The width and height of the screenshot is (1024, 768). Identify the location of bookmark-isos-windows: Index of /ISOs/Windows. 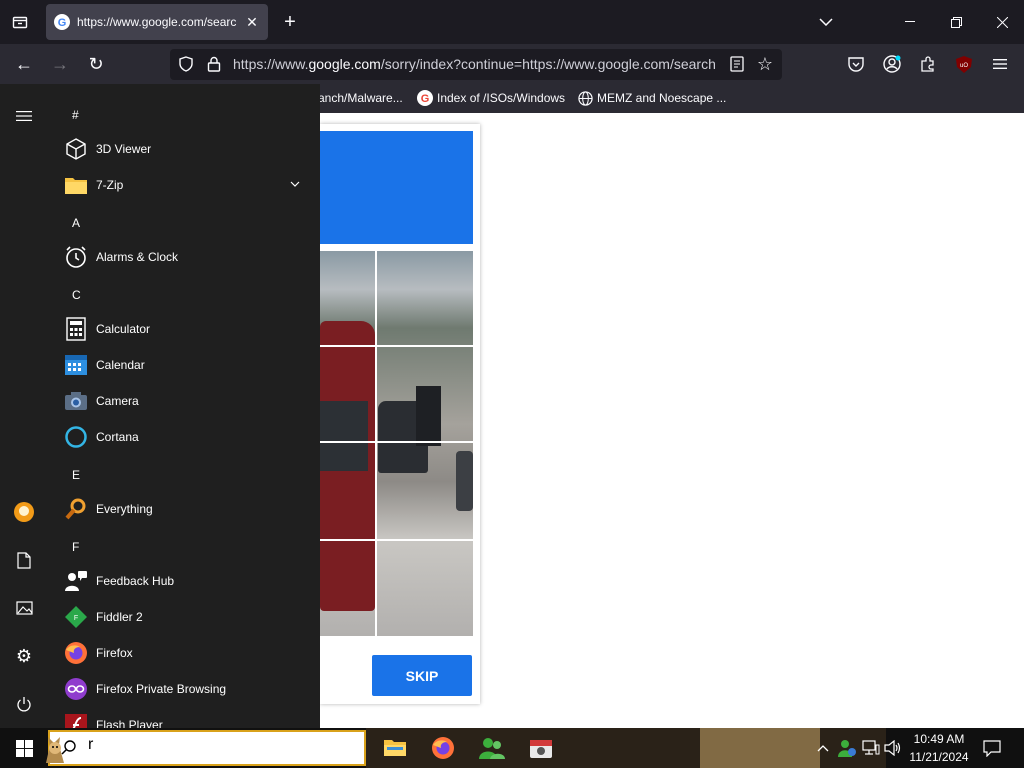
(501, 98).